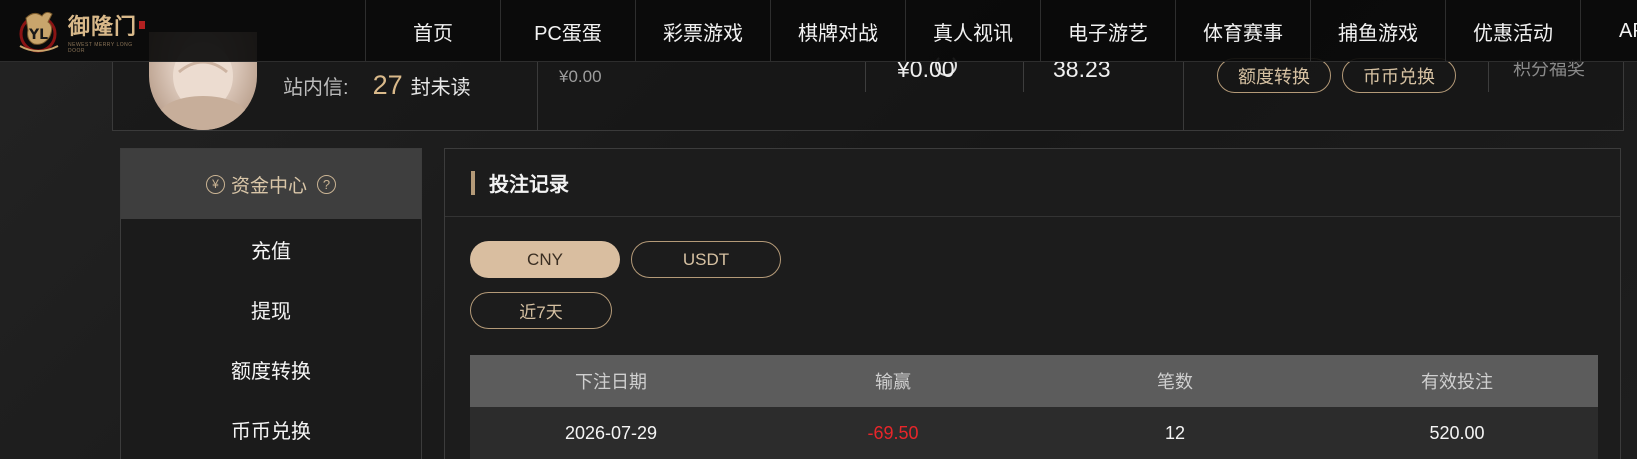  I want to click on dragon-logo-icon: YL, so click(41, 31).